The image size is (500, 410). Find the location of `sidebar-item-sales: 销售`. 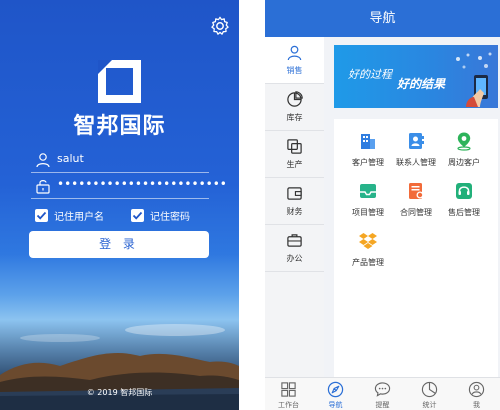

sidebar-item-sales: 销售 is located at coordinates (294, 60).